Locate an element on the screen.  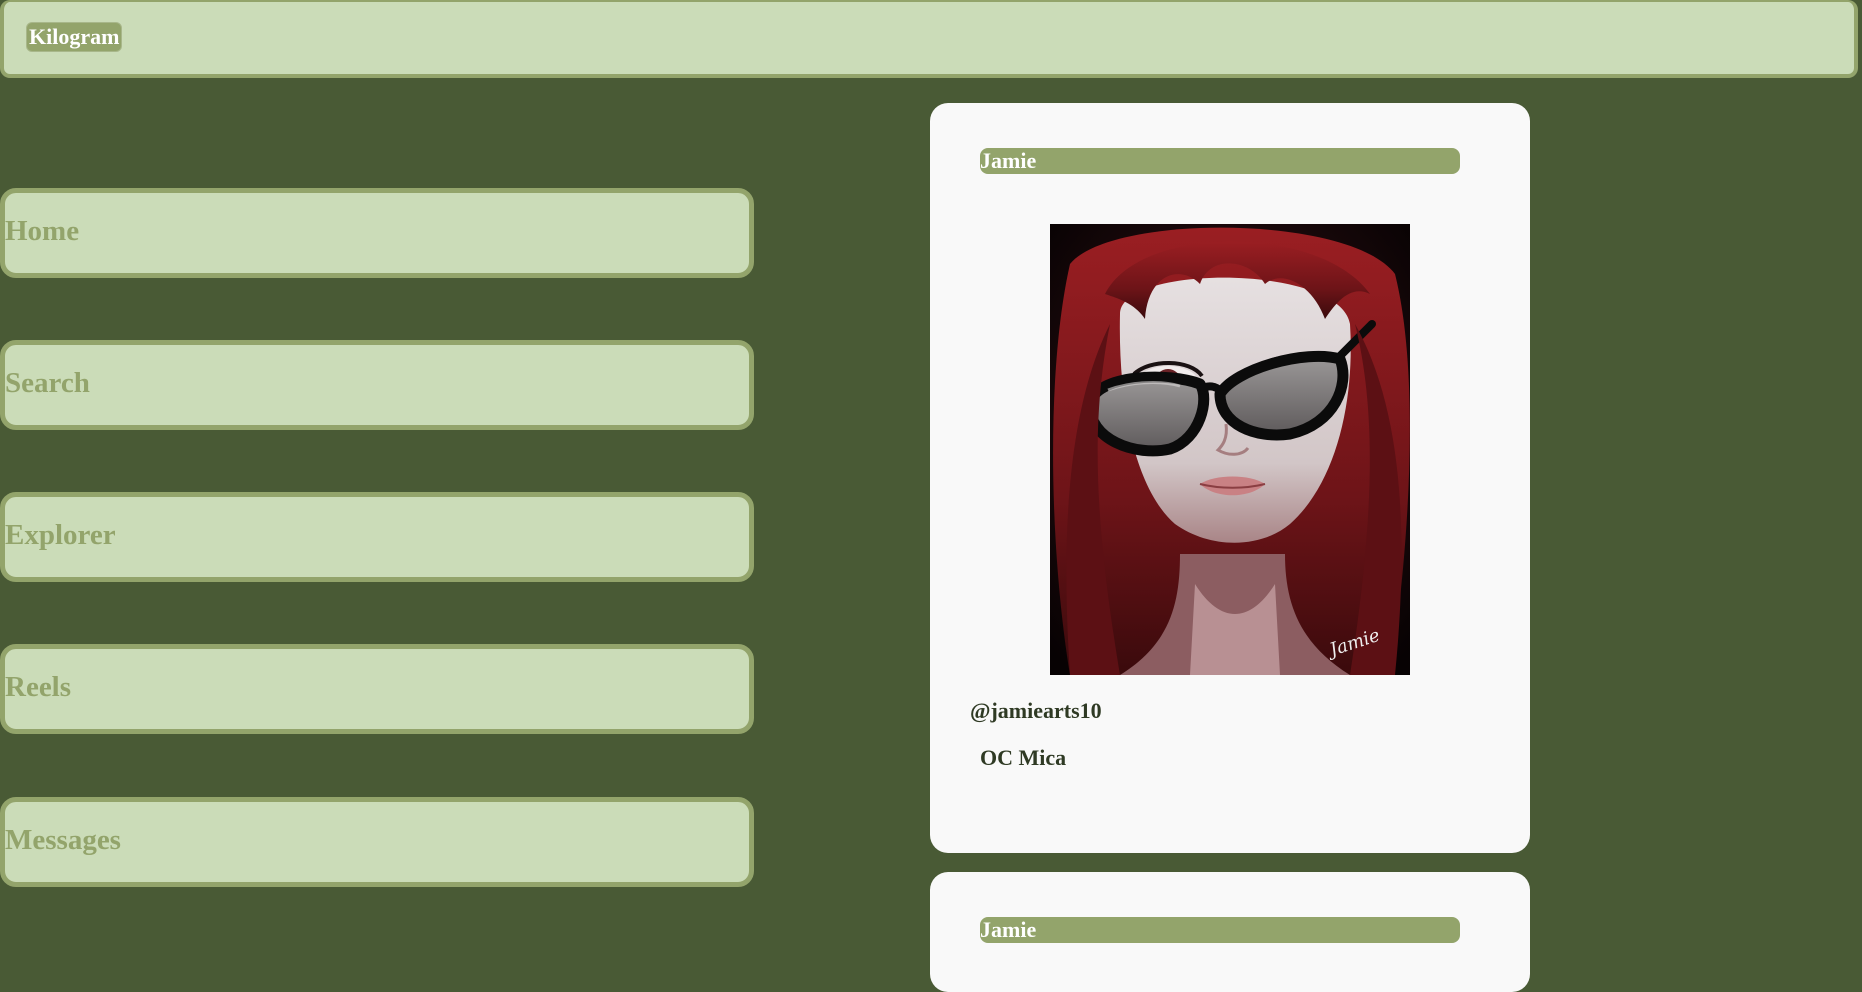
nav-item-label: Reels is located at coordinates (38, 687).